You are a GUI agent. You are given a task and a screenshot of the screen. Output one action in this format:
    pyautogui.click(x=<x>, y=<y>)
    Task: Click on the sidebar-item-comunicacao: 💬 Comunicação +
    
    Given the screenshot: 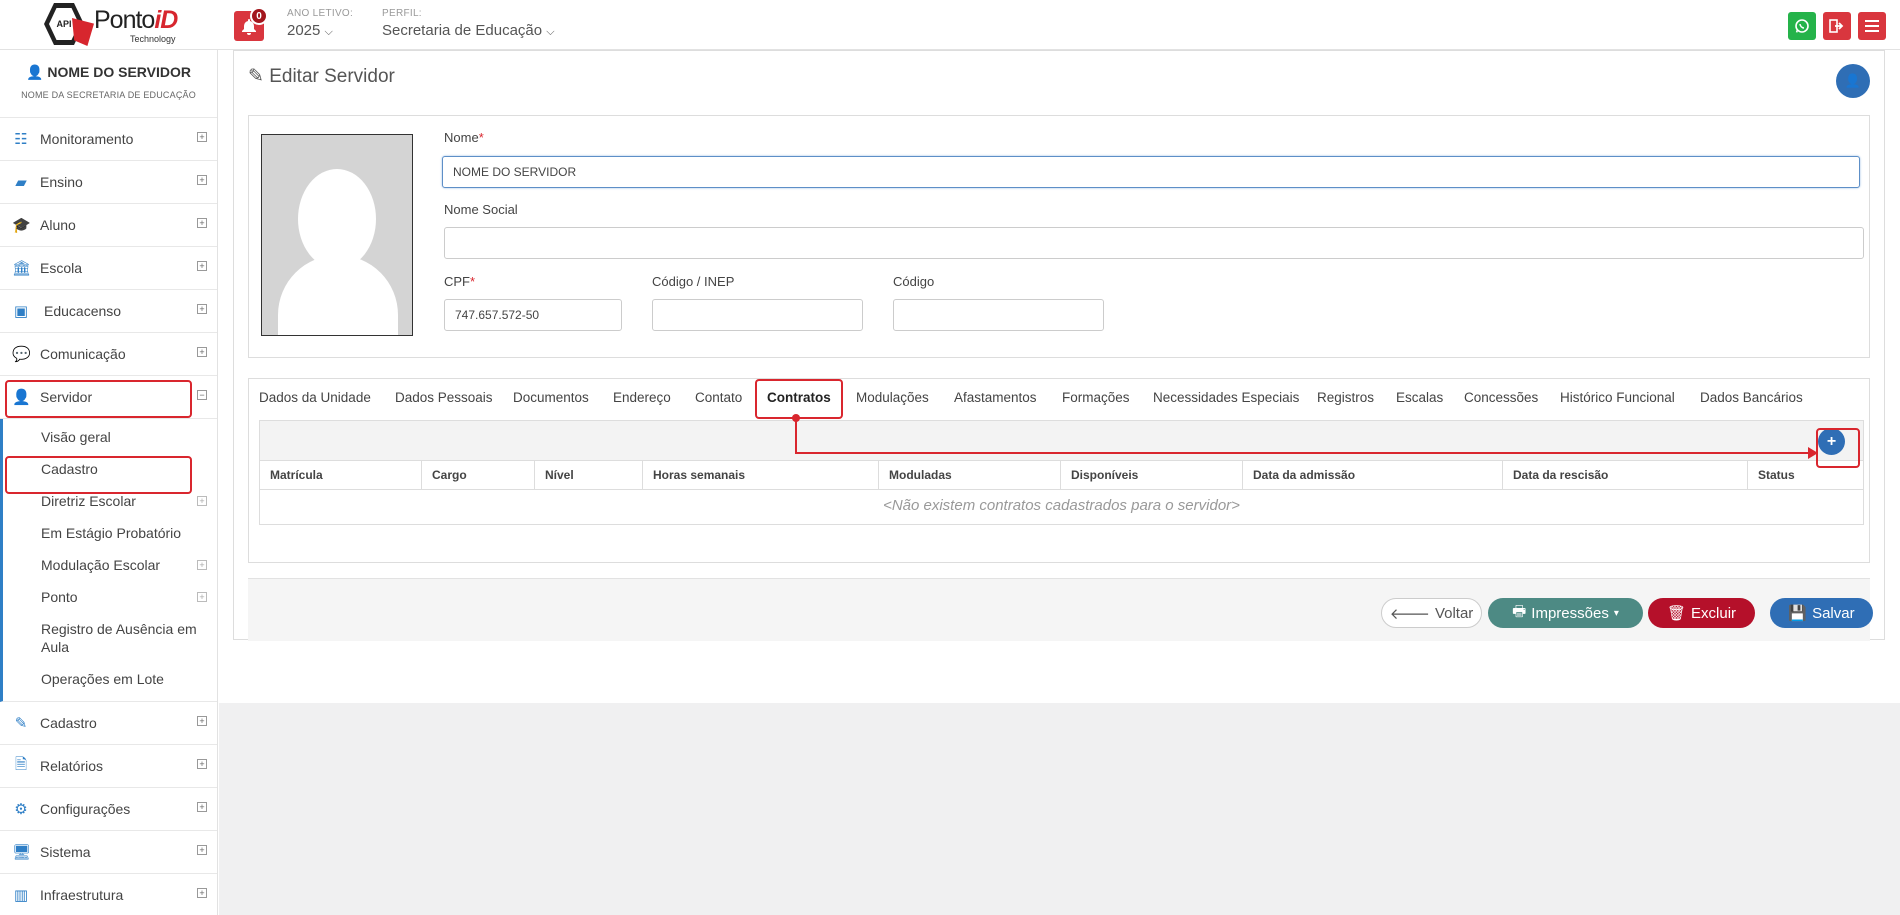 What is the action you would take?
    pyautogui.click(x=108, y=354)
    